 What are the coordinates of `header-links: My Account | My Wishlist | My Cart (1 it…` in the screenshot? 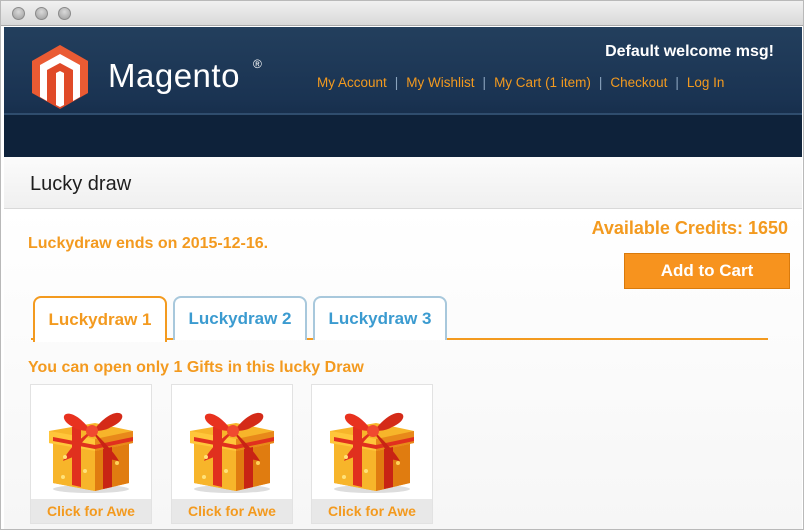 It's located at (520, 82).